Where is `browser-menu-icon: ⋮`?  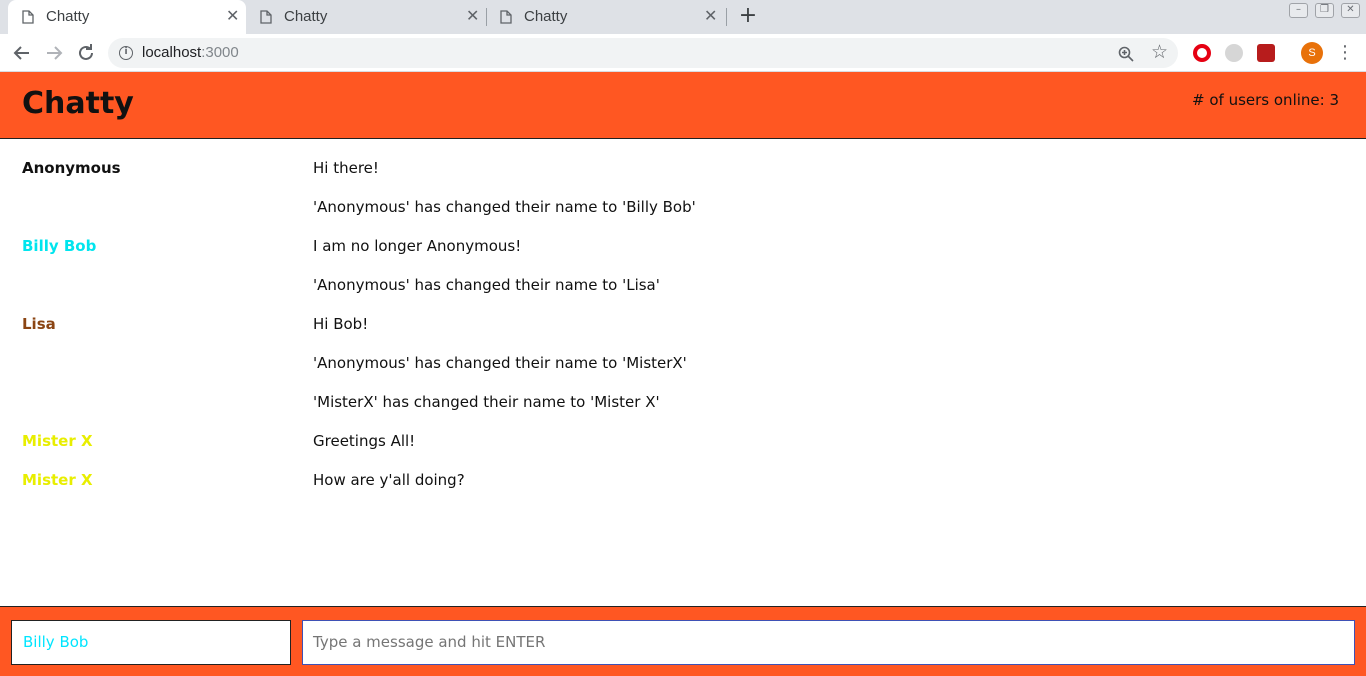 browser-menu-icon: ⋮ is located at coordinates (1345, 53).